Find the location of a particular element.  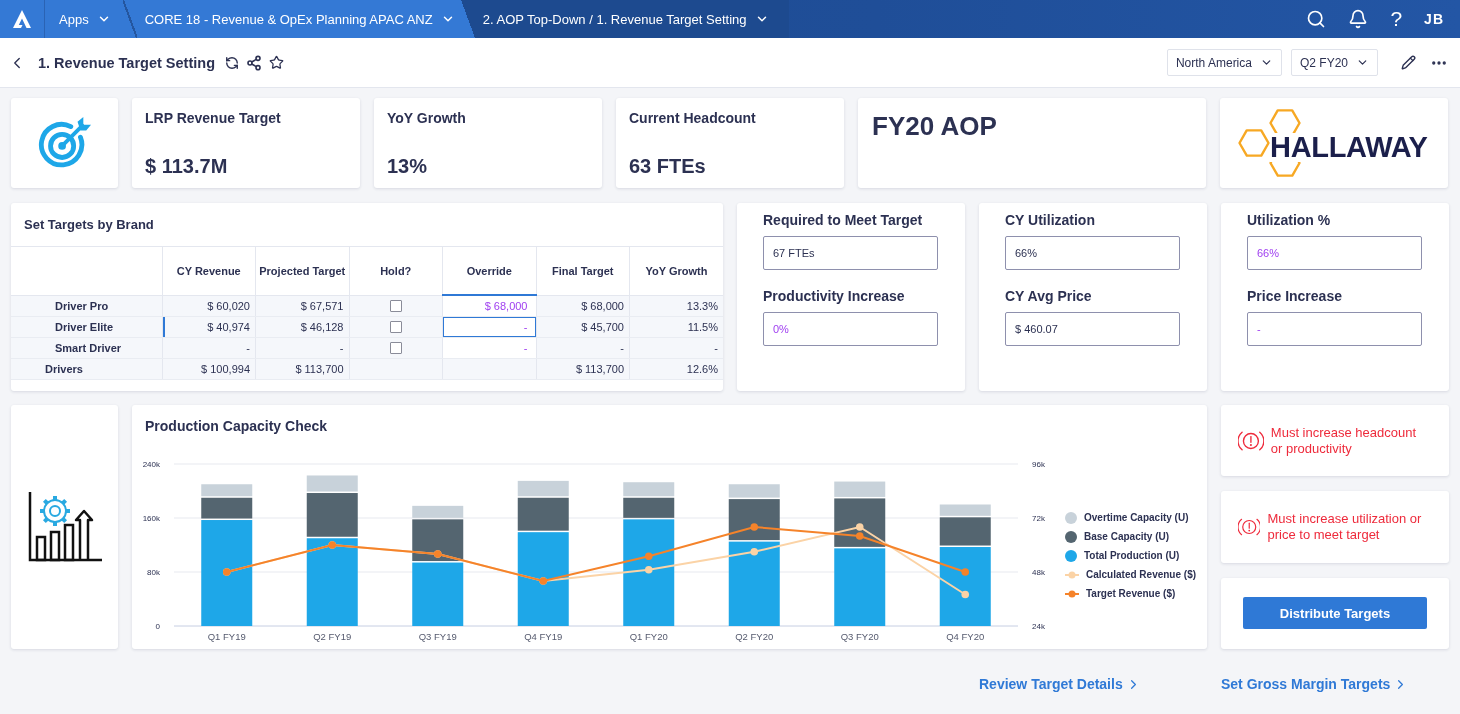

breadcrumb: Apps is located at coordinates (91, 19).